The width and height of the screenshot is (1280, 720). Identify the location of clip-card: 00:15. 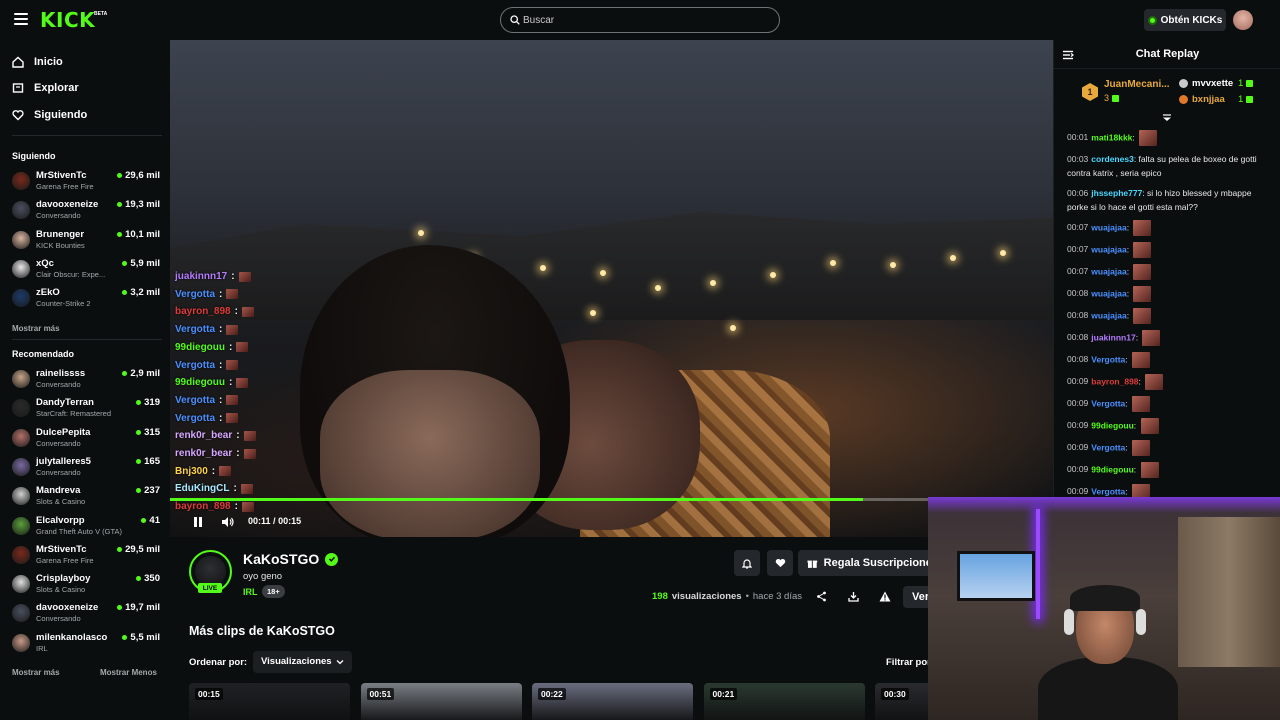
(269, 701).